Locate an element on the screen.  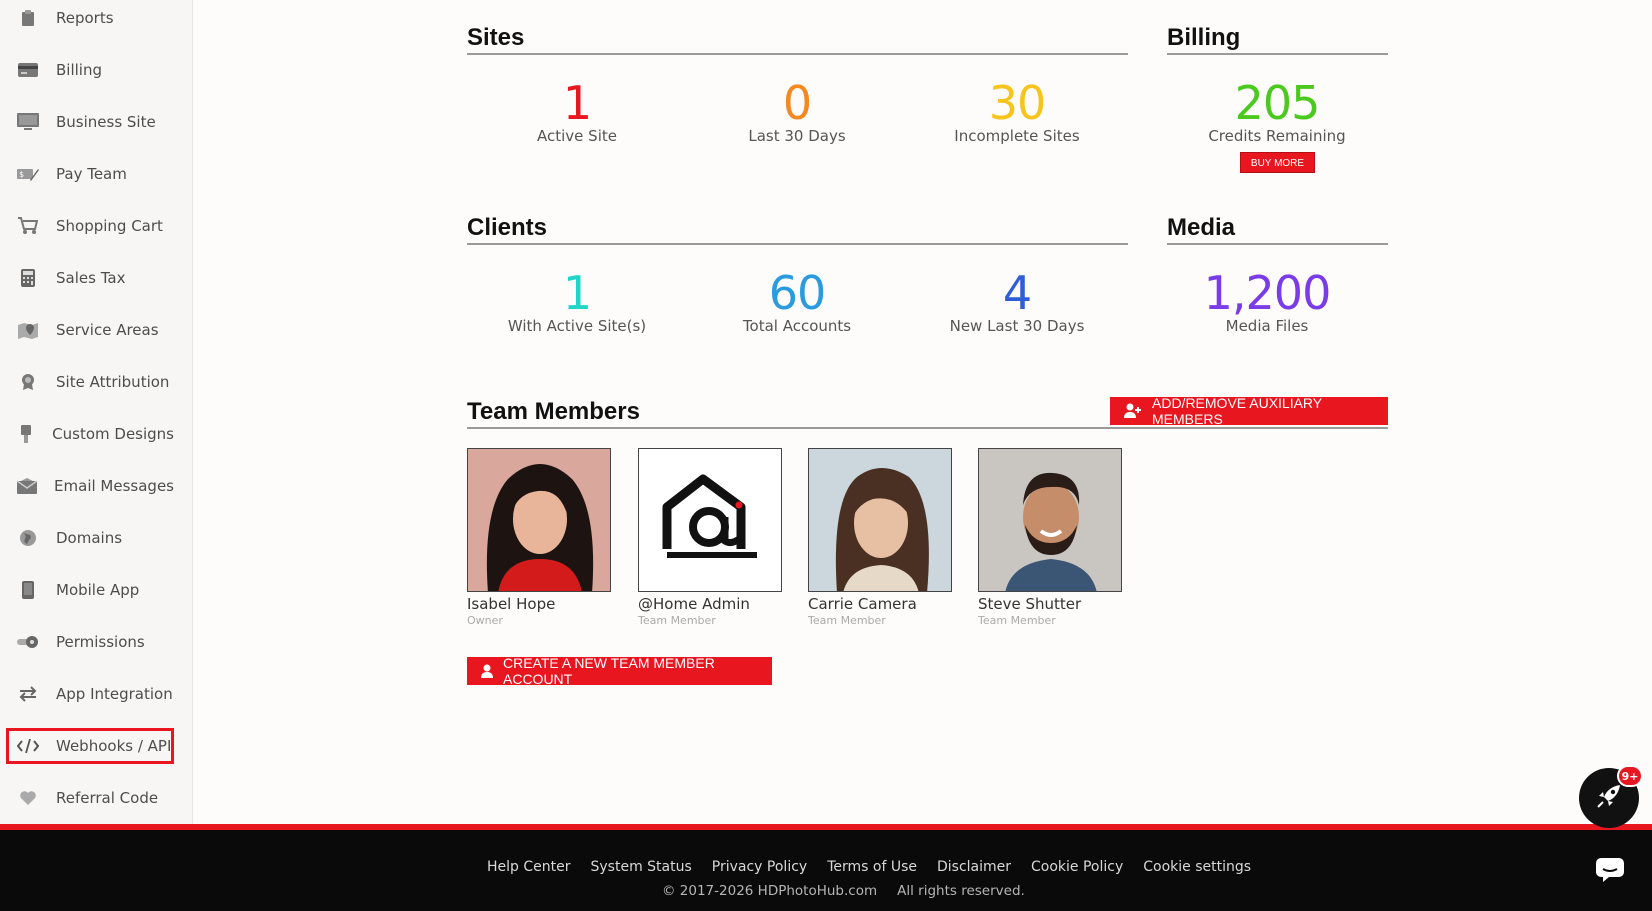
sidebar-item-reports: Reports is located at coordinates (90, 18).